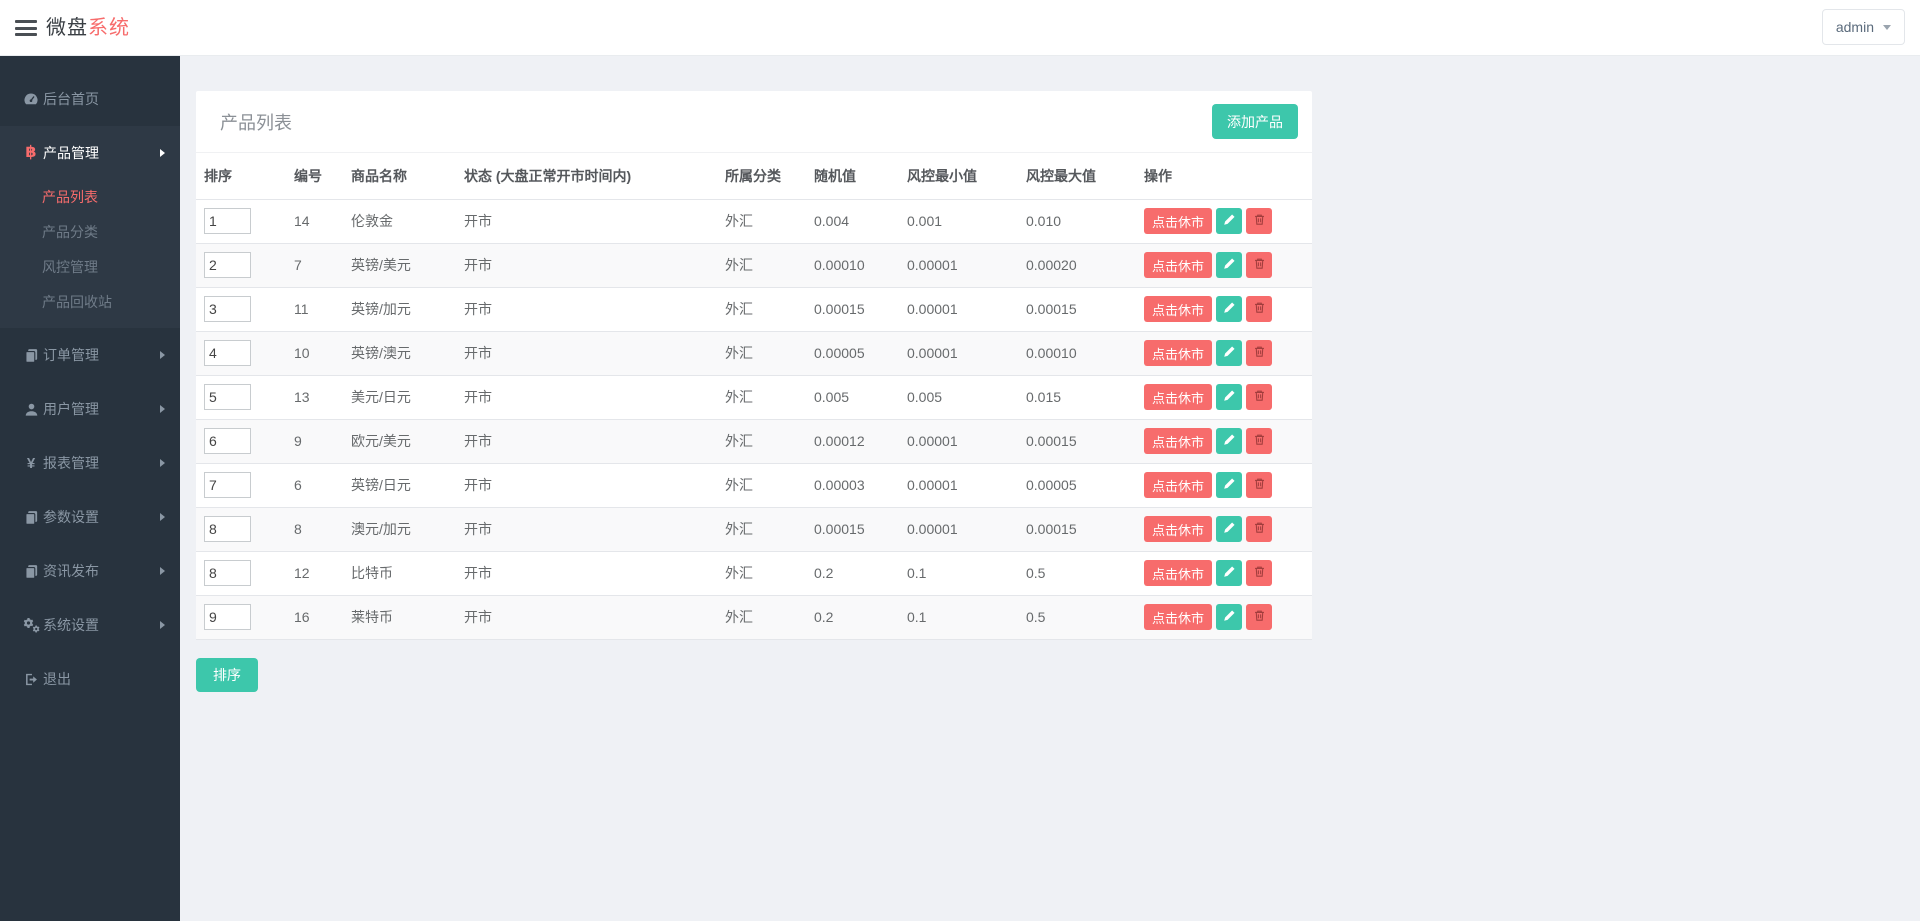 Image resolution: width=1920 pixels, height=921 pixels. I want to click on cell-product-name: 英镑/日元, so click(399, 485).